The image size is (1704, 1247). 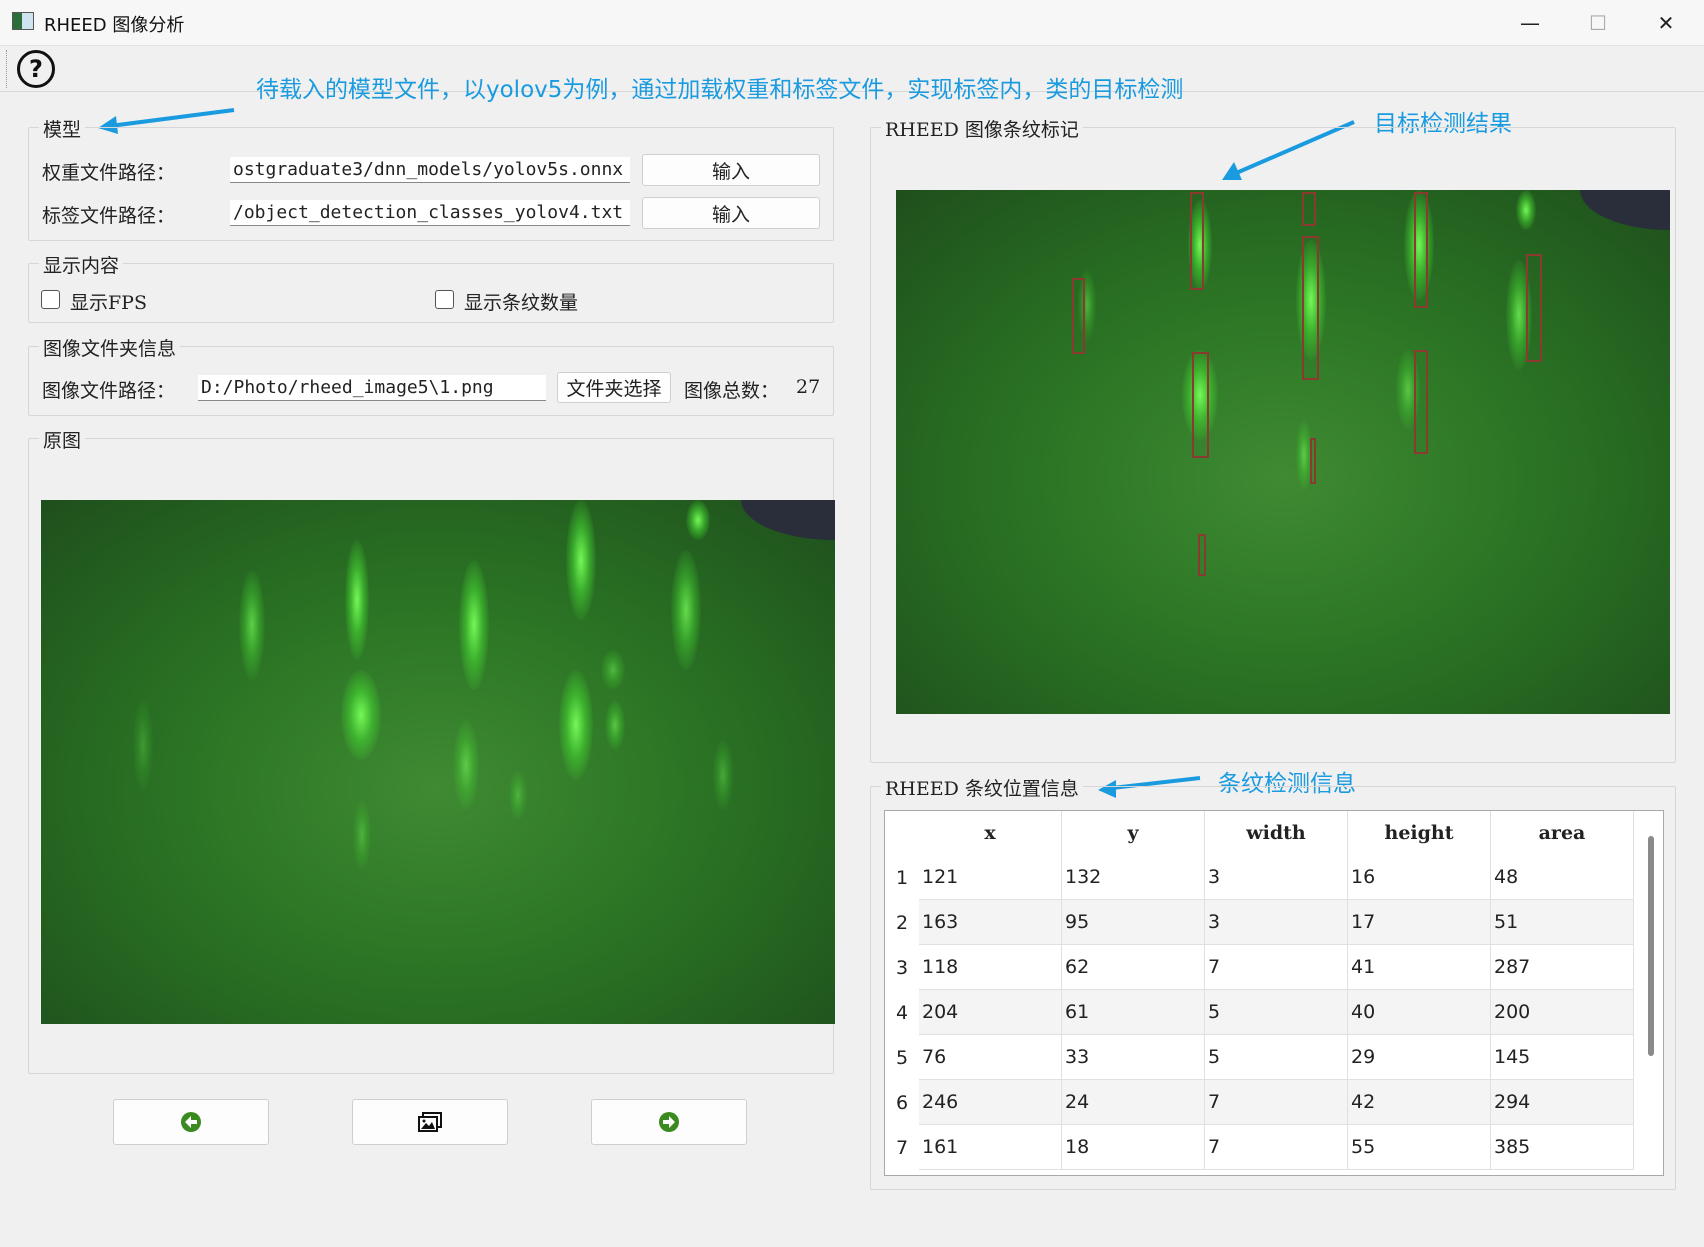 What do you see at coordinates (902, 1012) in the screenshot?
I see `row-number: 4` at bounding box center [902, 1012].